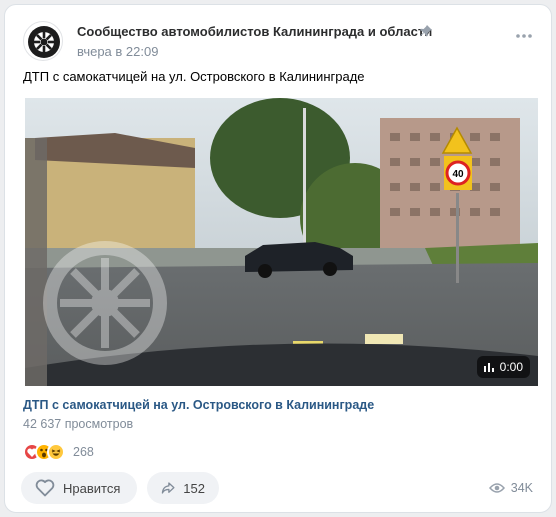 This screenshot has width=556, height=517. I want to click on laugh-emoji-icon, so click(56, 452).